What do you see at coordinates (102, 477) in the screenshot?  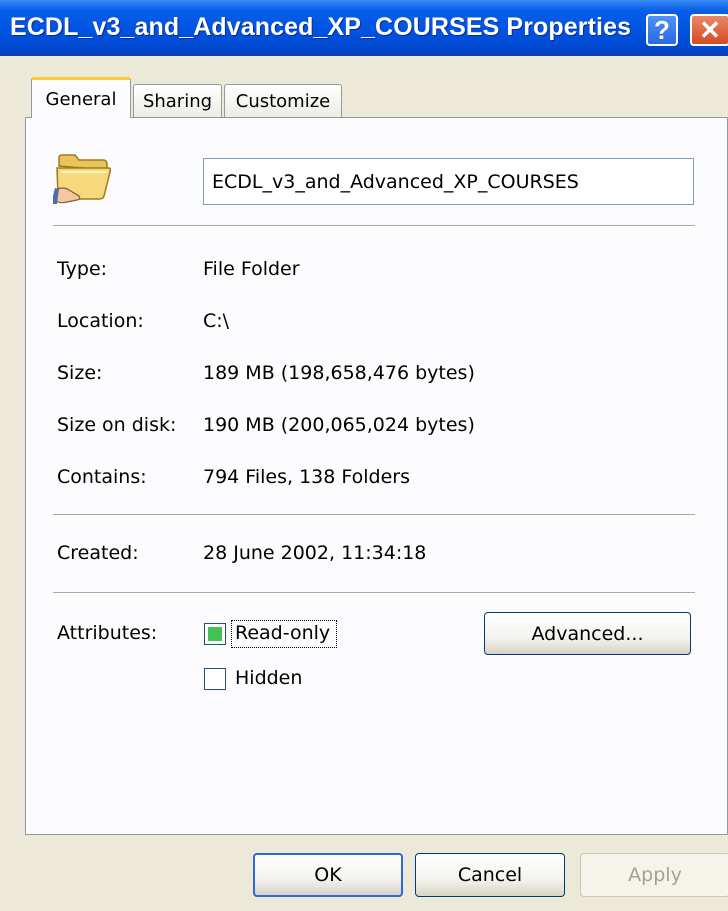 I see `contains-label: Contains:` at bounding box center [102, 477].